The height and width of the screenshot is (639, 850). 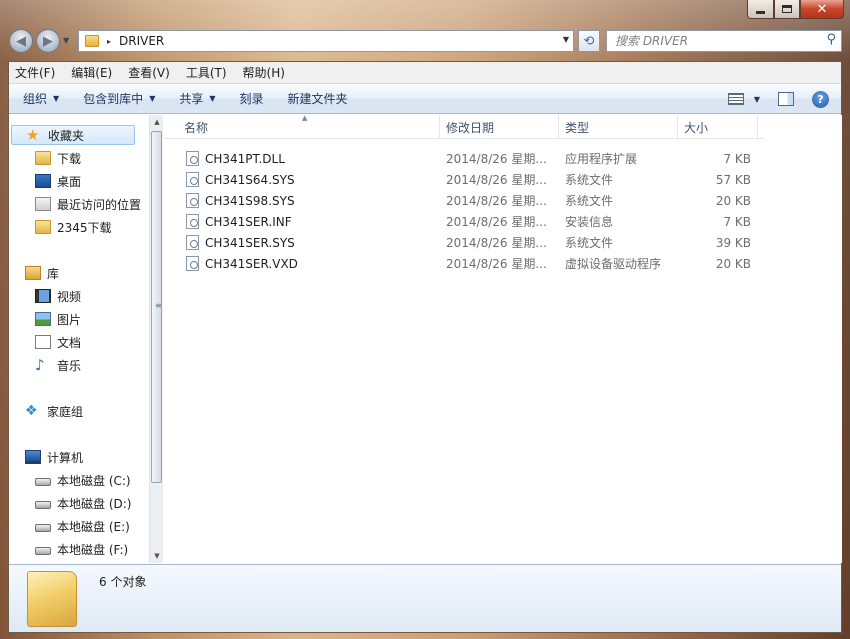 I want to click on share-label: 共享, so click(x=191, y=99).